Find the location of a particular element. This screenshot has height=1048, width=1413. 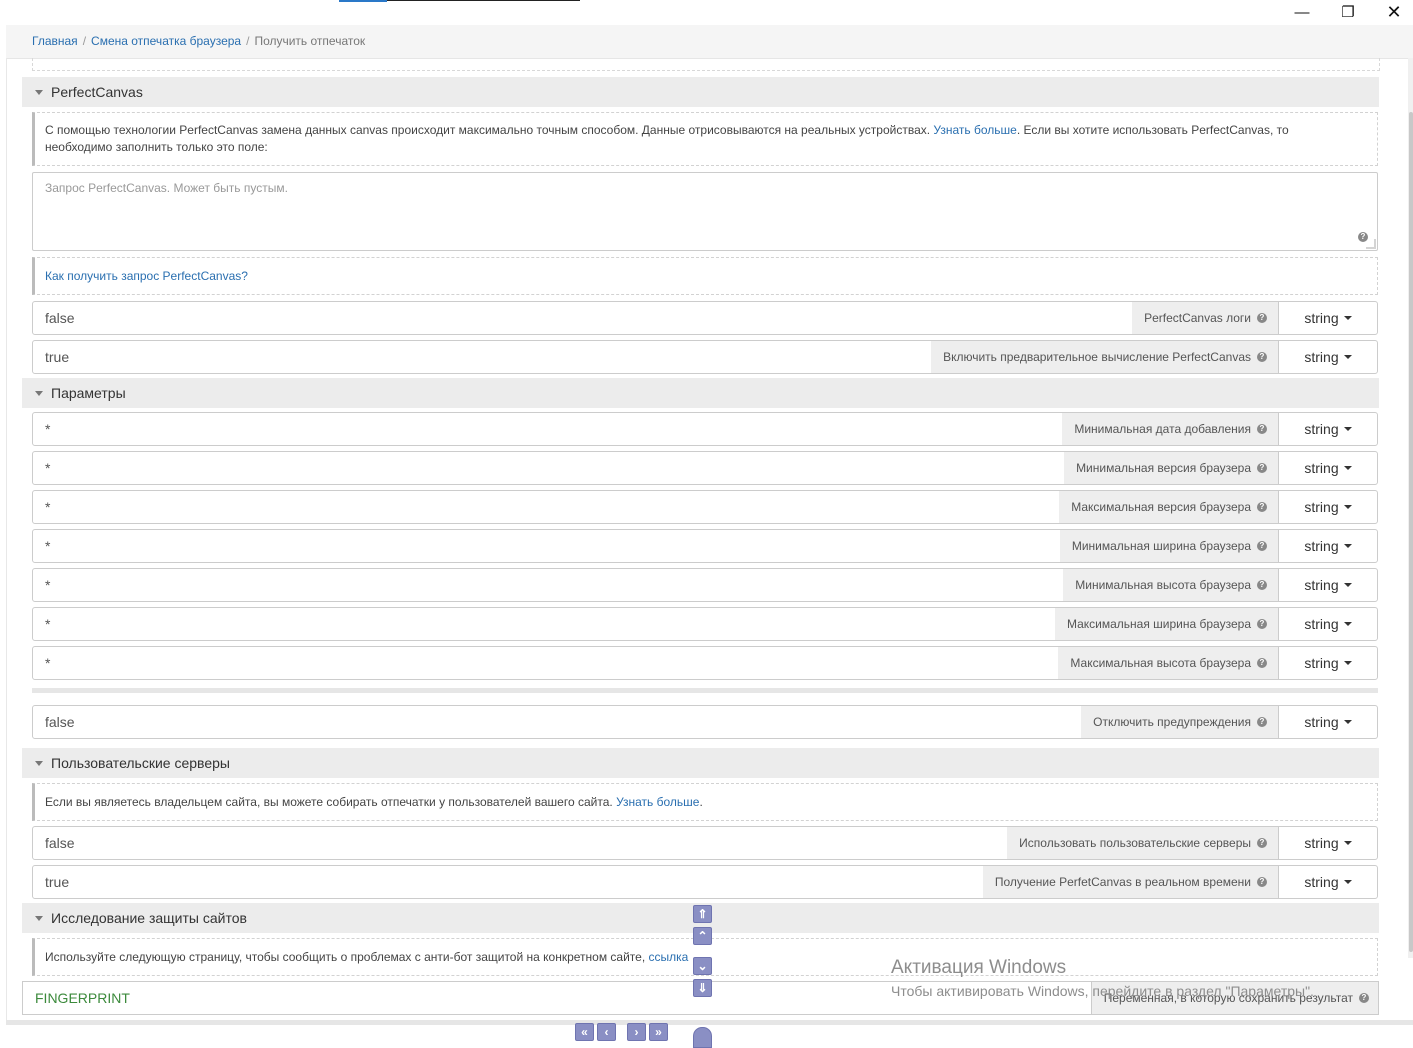

report-link: ссылка is located at coordinates (669, 957).